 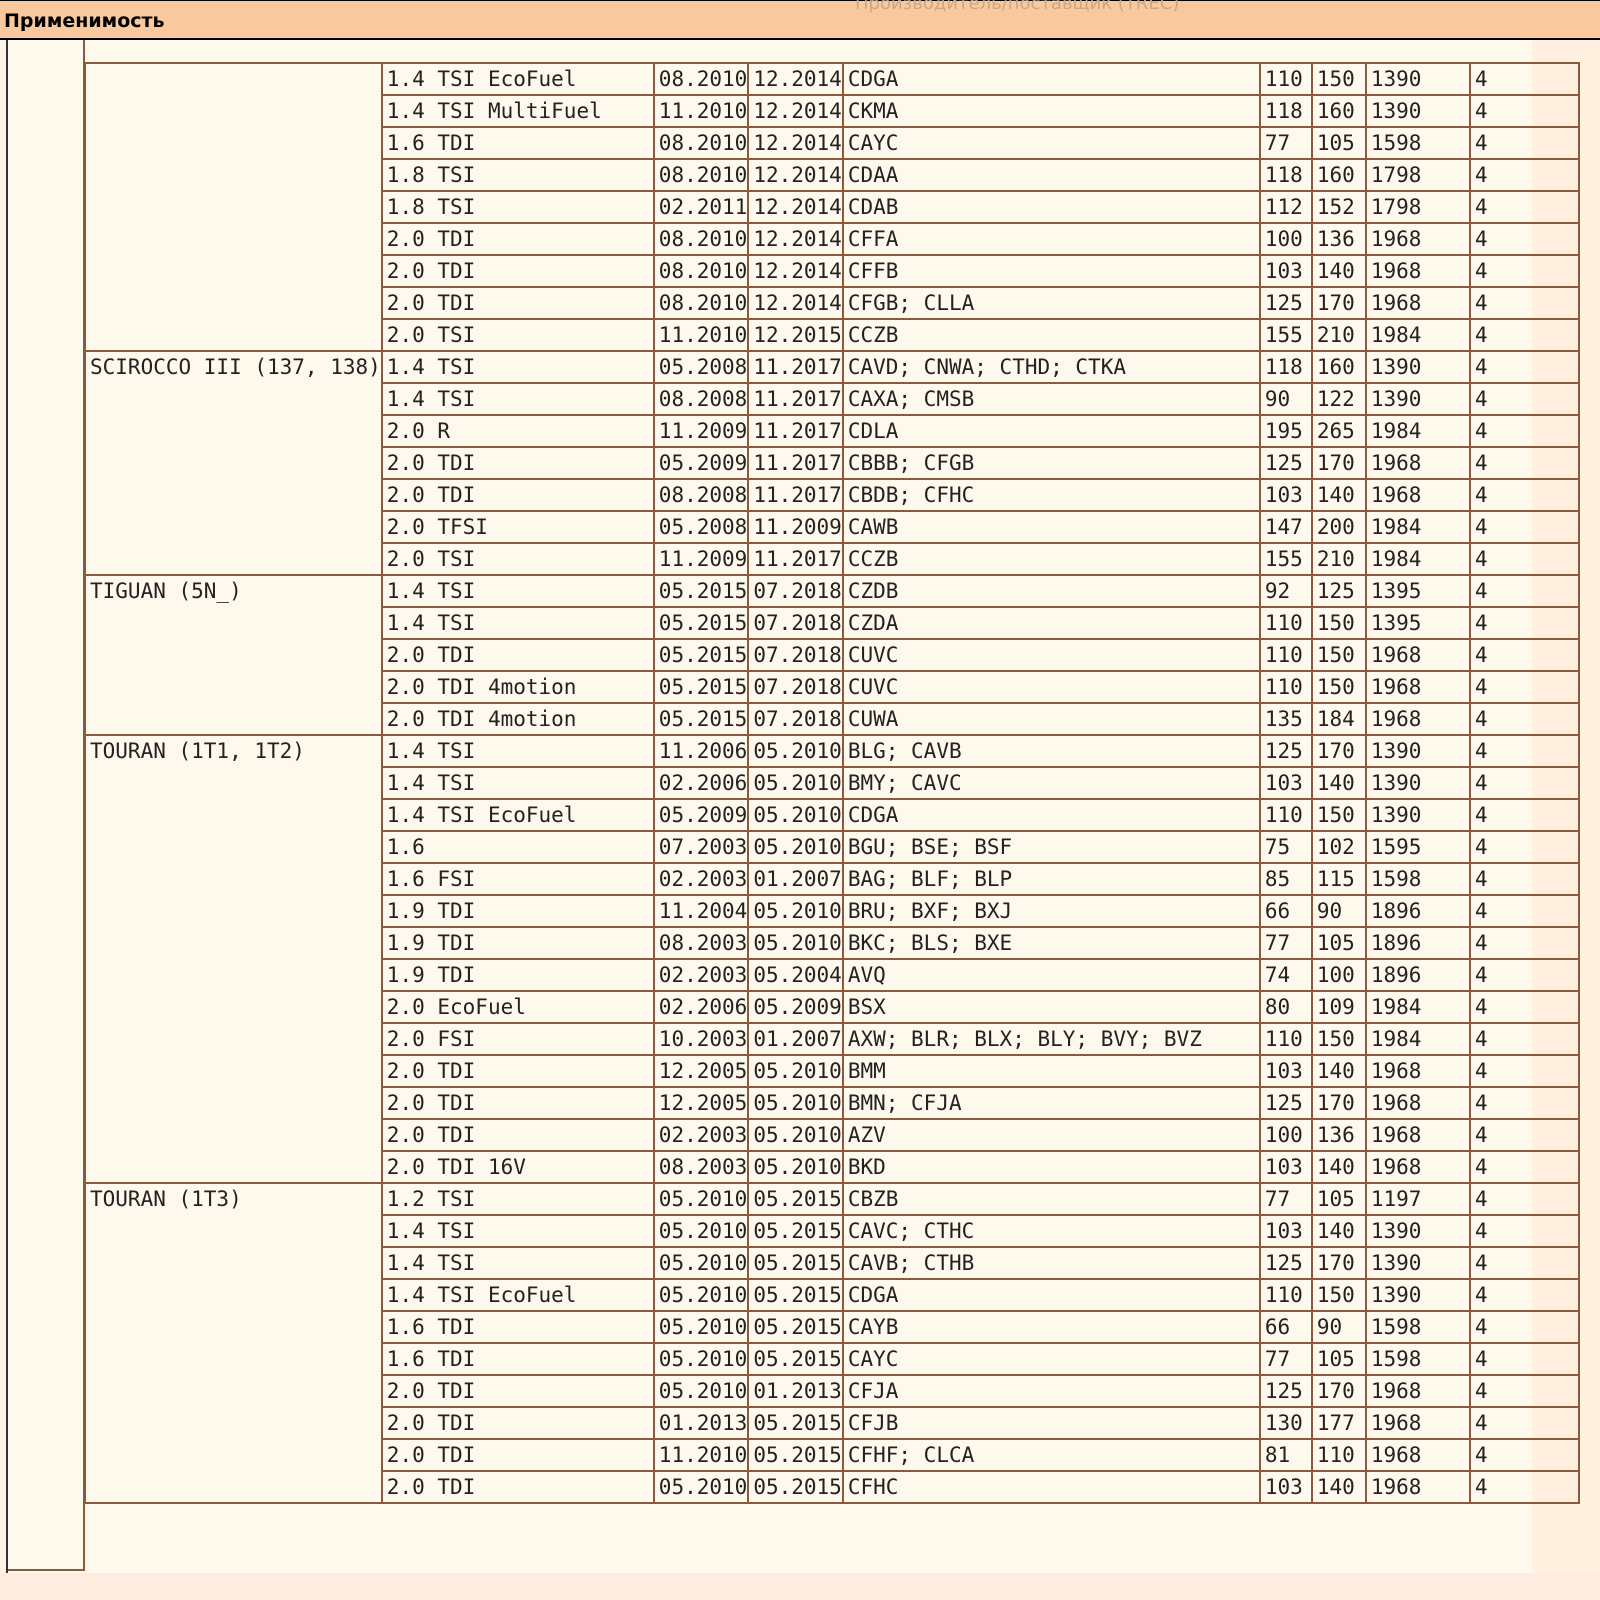 What do you see at coordinates (701, 1039) in the screenshot?
I see `cell-date-from: 10.2003` at bounding box center [701, 1039].